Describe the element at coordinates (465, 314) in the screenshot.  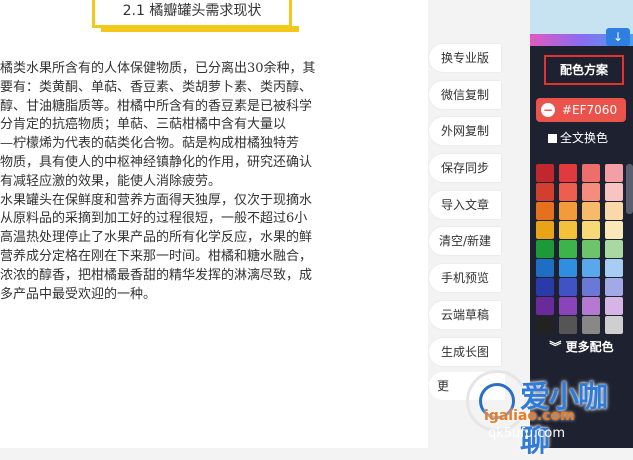
I see `cloud-draft-button: 云端草稿` at that location.